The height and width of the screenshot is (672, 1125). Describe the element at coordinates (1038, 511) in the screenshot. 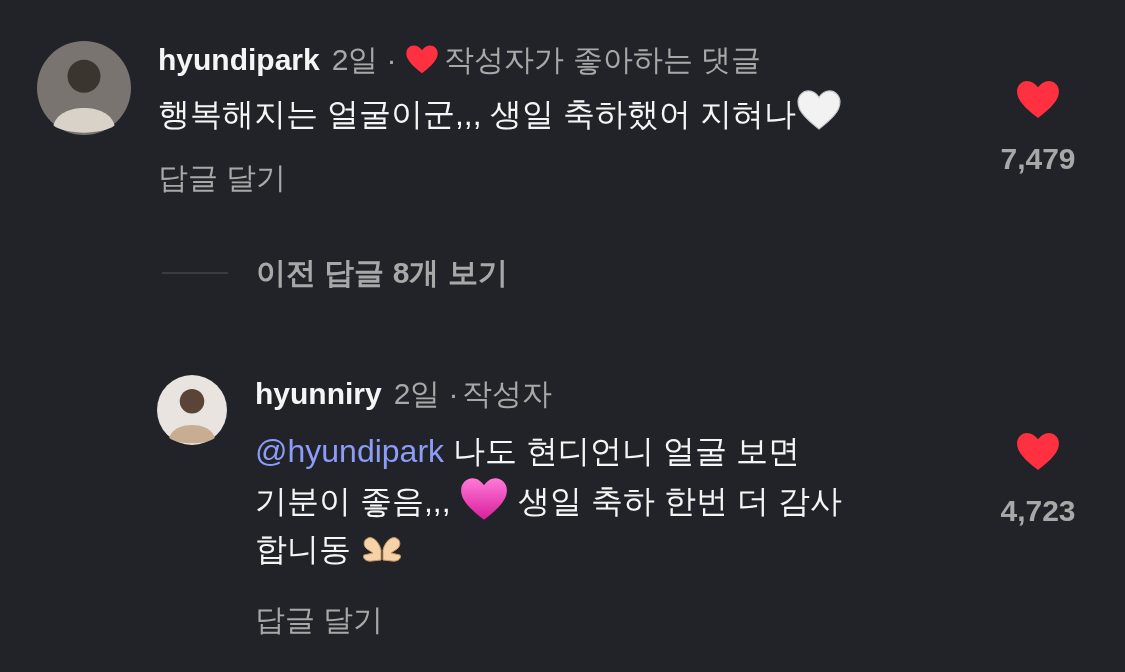

I see `like-count: 4,723` at that location.